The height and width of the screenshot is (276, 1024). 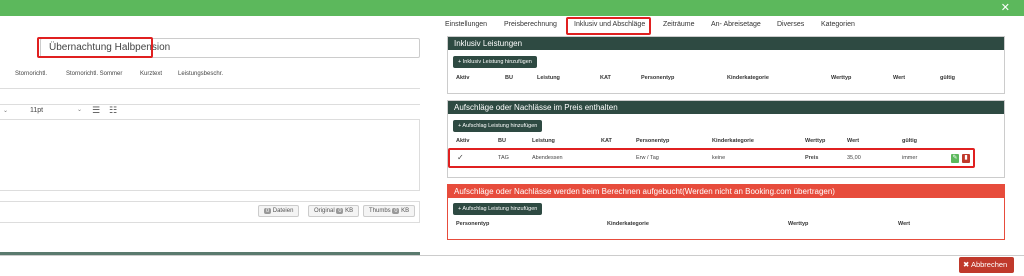 What do you see at coordinates (790, 24) in the screenshot?
I see `tab-diverses: Diverses` at bounding box center [790, 24].